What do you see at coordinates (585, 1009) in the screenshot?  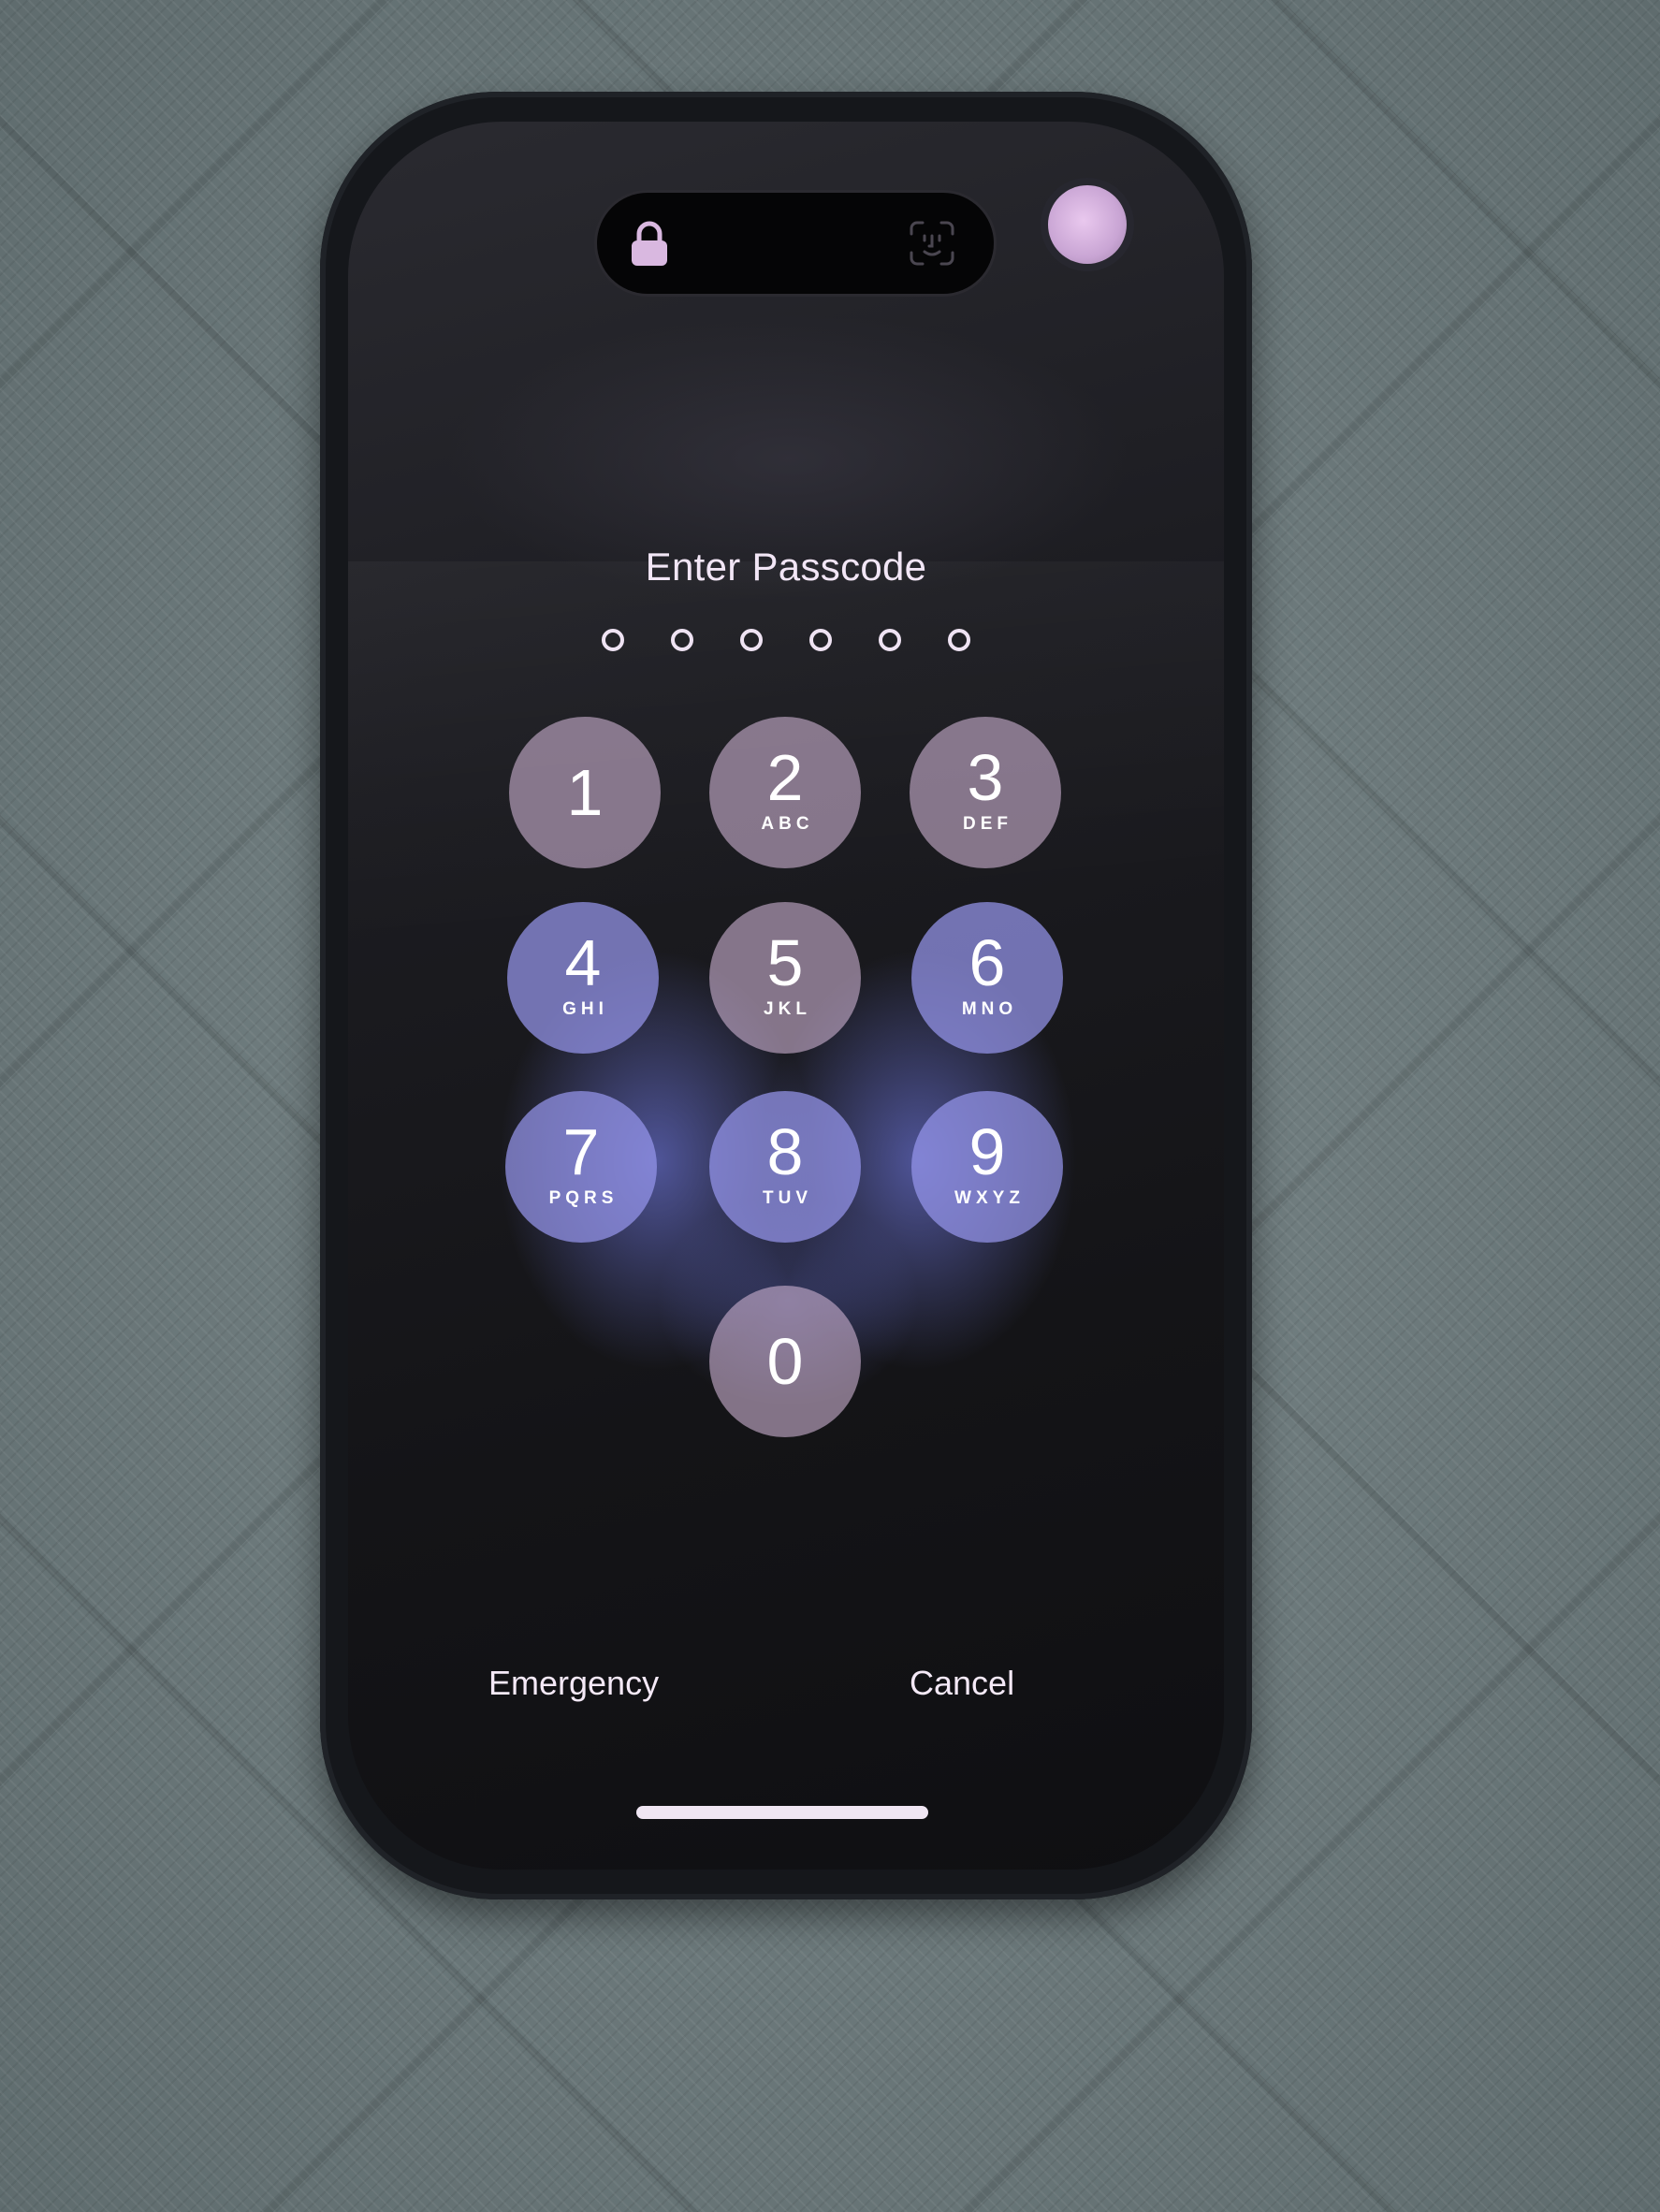 I see `key-letters: GHI` at bounding box center [585, 1009].